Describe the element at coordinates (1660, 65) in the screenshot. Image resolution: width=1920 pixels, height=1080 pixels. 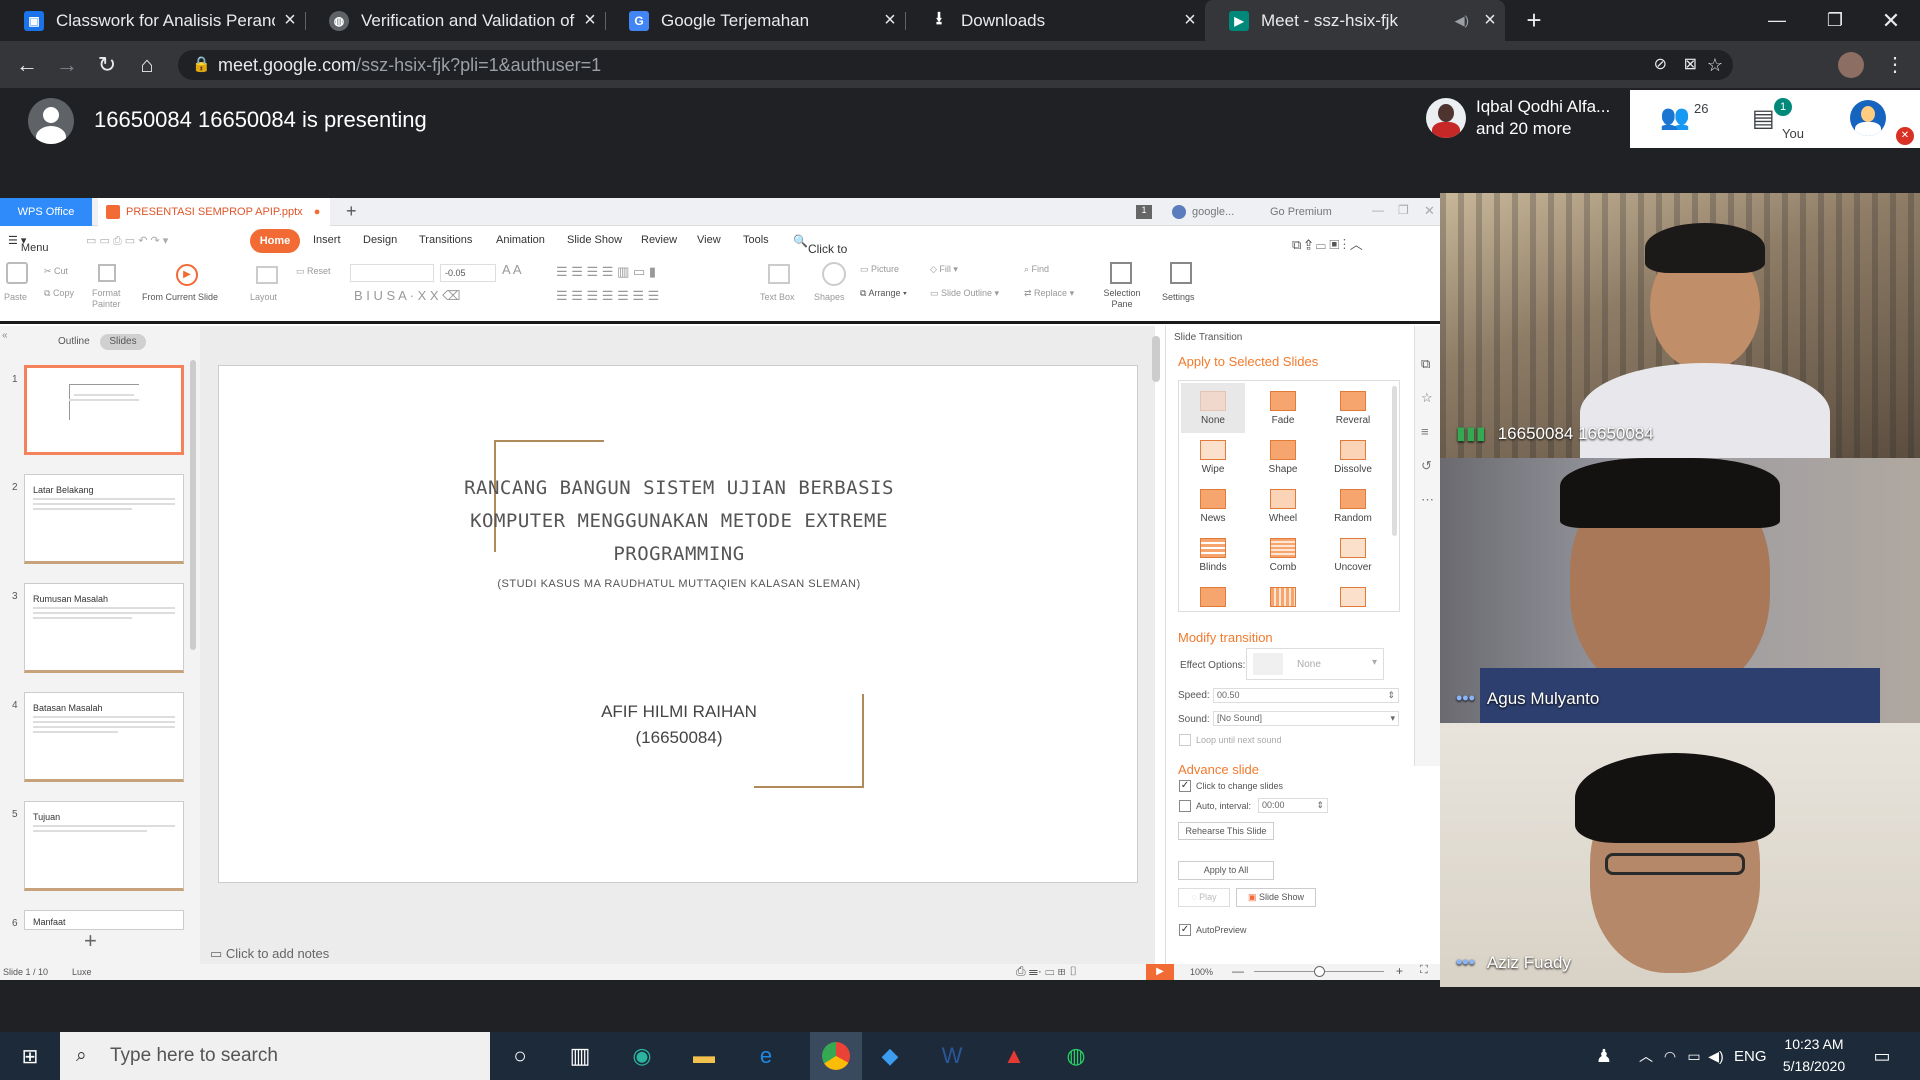
I see `camera-blocked-icon: ⊘` at that location.